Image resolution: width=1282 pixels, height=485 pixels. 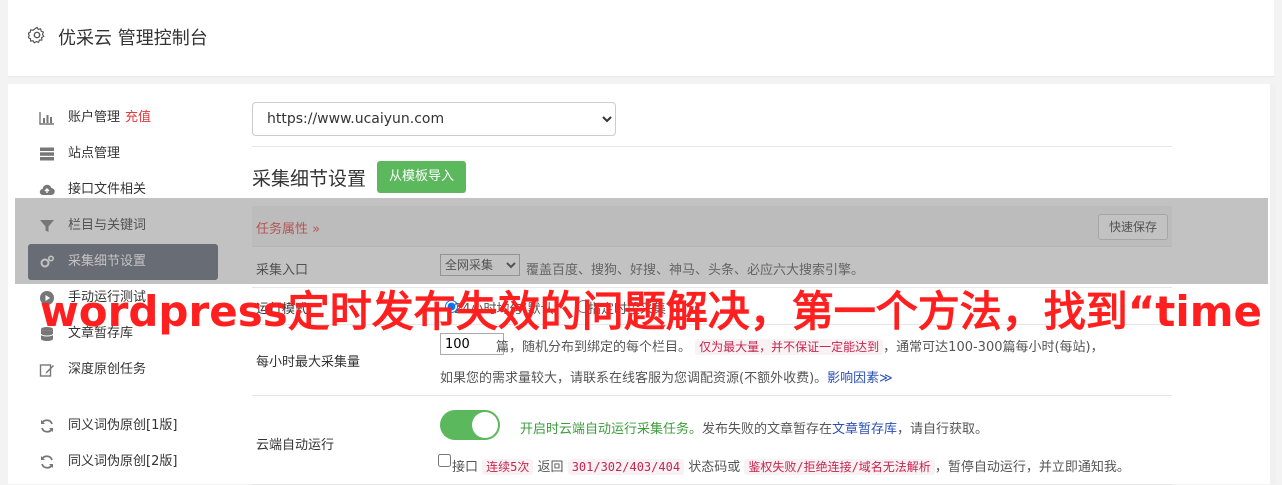 I want to click on toggle-knob, so click(x=485, y=425).